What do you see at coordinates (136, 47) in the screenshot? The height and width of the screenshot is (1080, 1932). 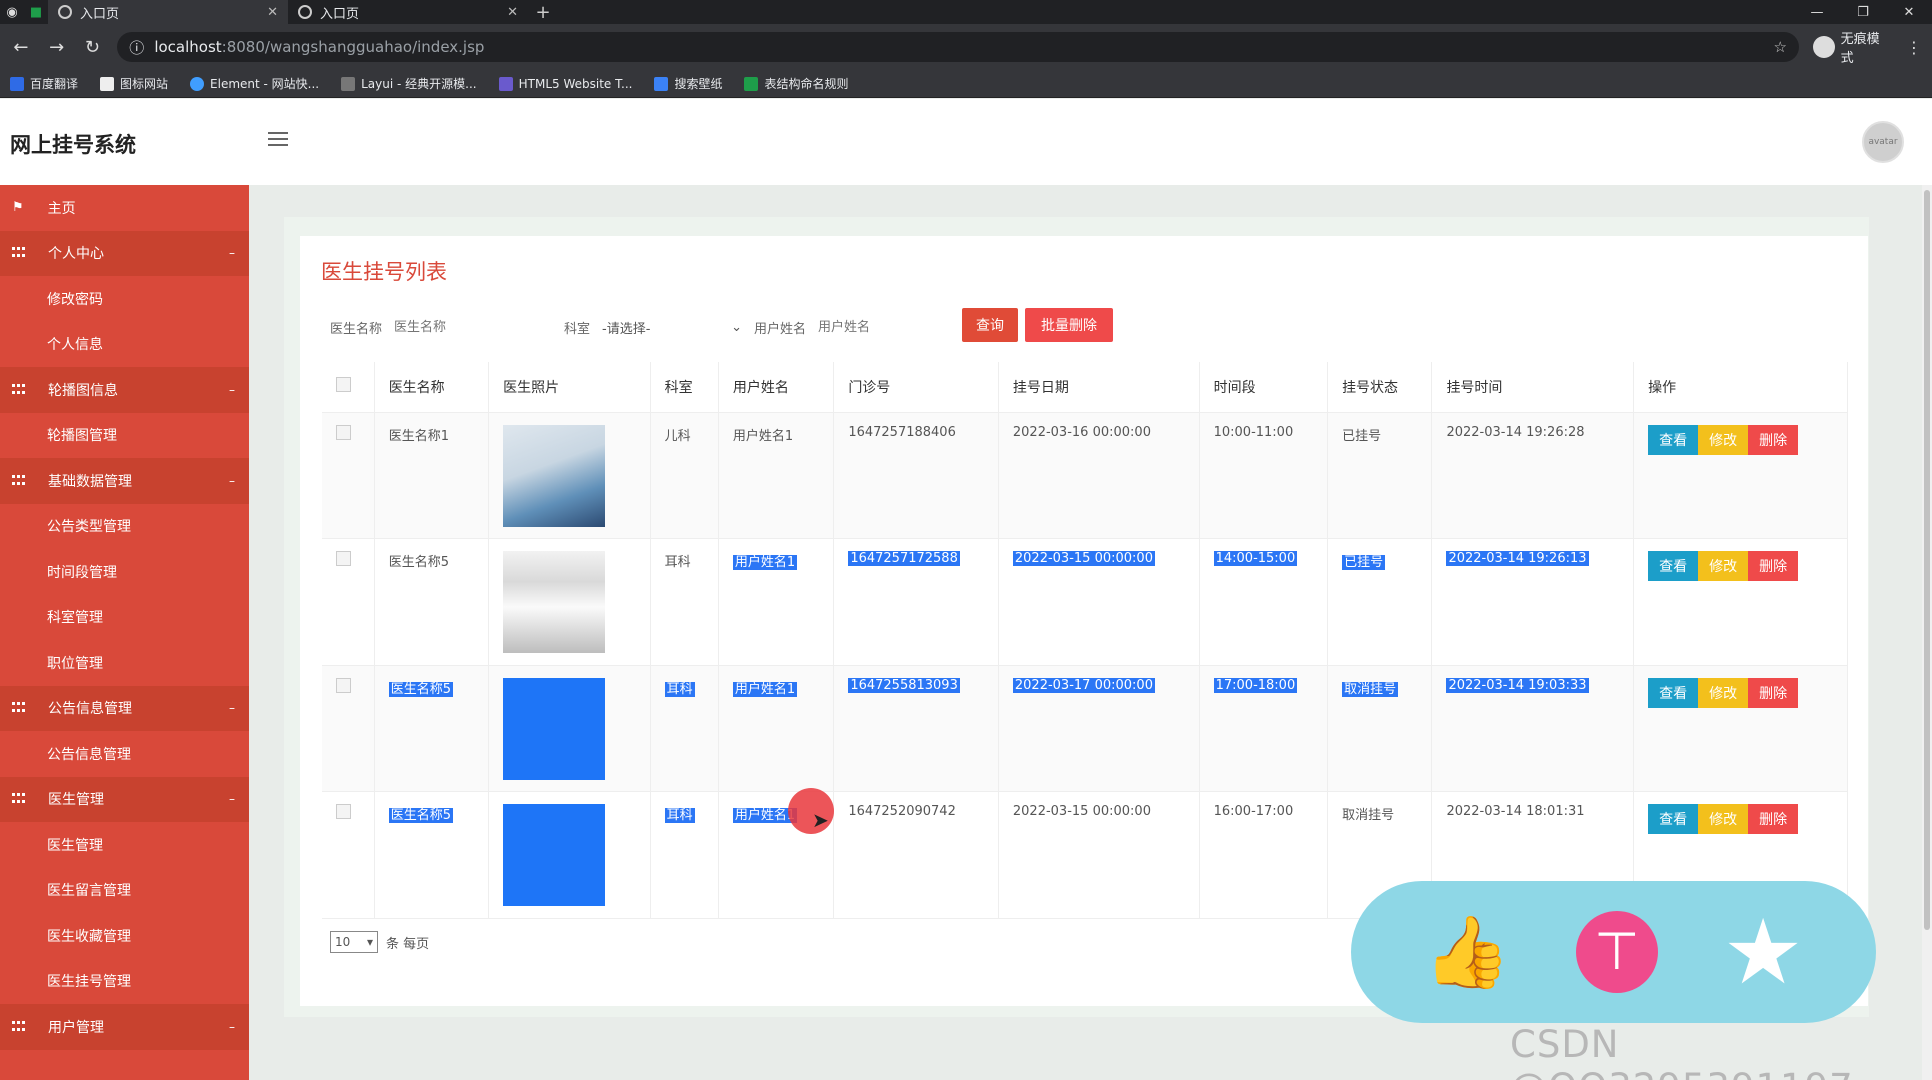 I see `info-icon: ⓘ` at bounding box center [136, 47].